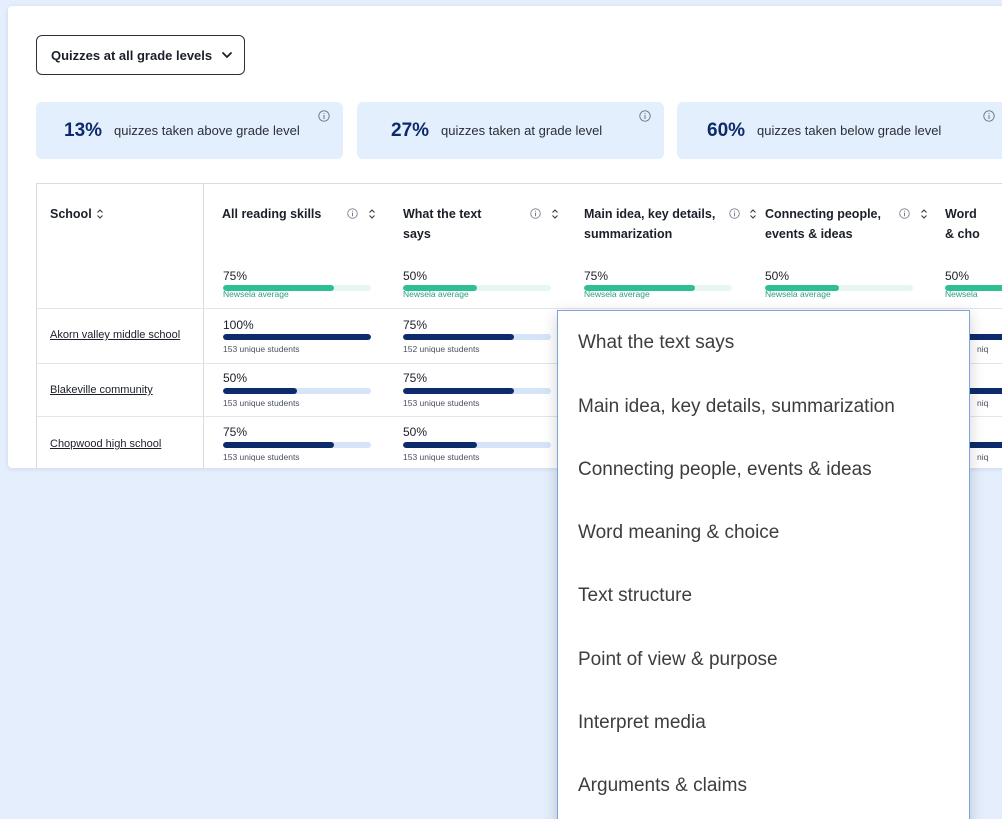 The height and width of the screenshot is (819, 1002). I want to click on stat-below-grade: 60% quizzes taken below grade level, so click(839, 130).